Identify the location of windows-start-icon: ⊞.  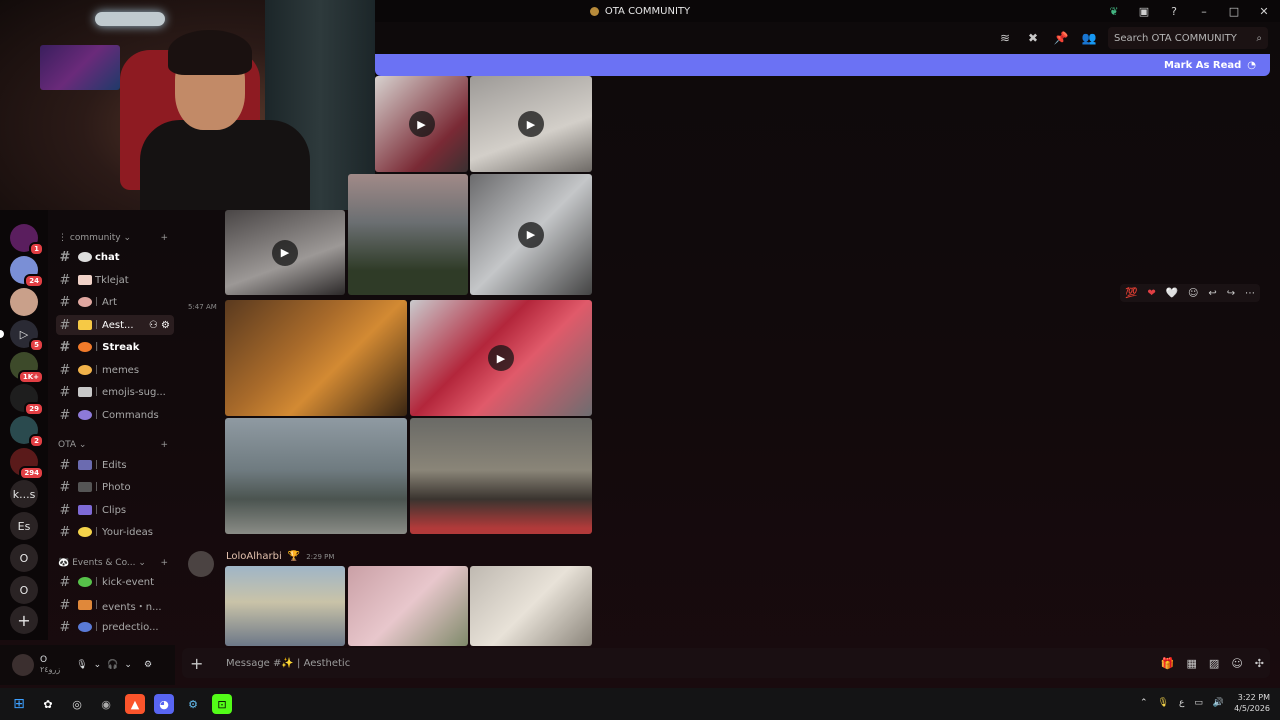
(19, 704).